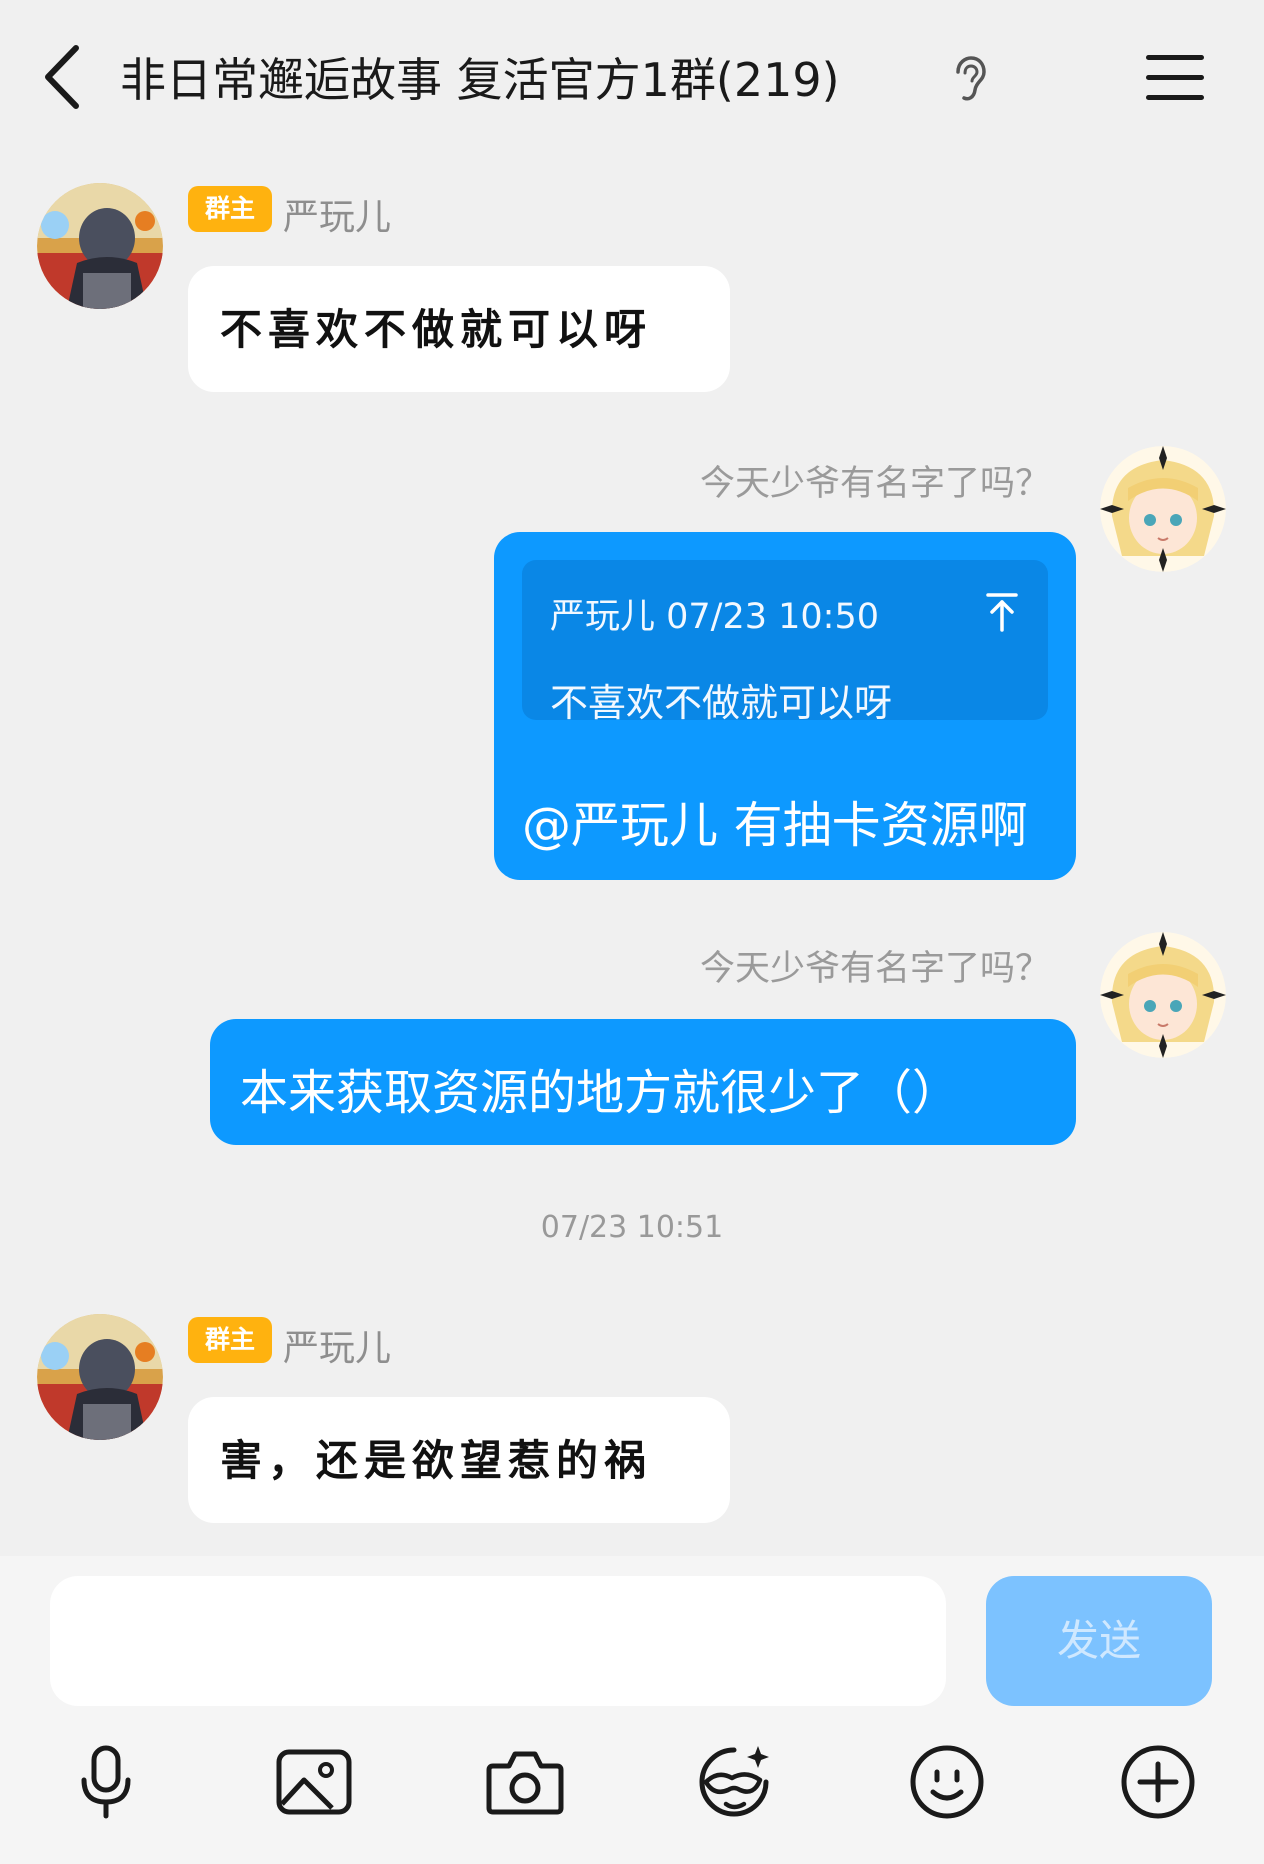 The image size is (1264, 1864). I want to click on message-text: 不喜欢不做就可以呀, so click(436, 329).